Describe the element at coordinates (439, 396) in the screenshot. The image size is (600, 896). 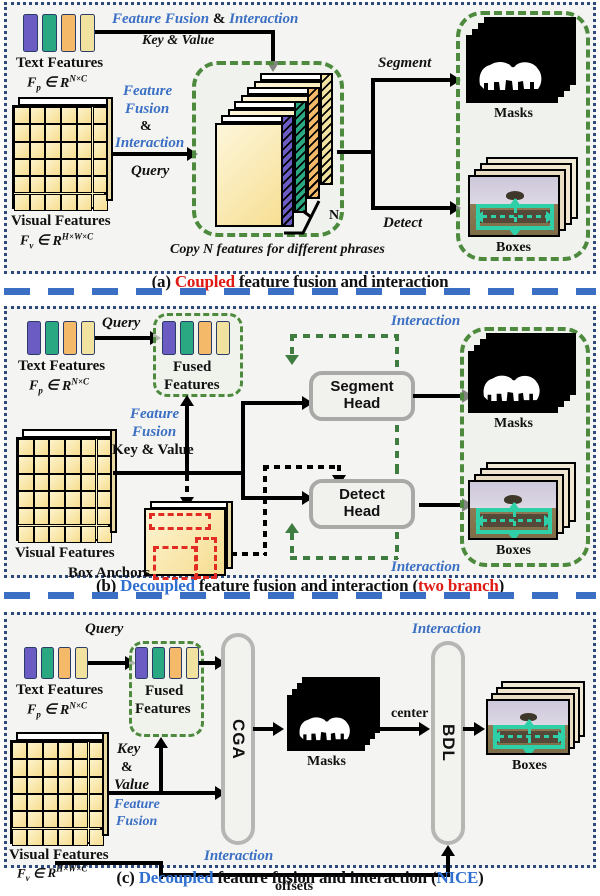
I see `segment-head-out-line-b` at that location.